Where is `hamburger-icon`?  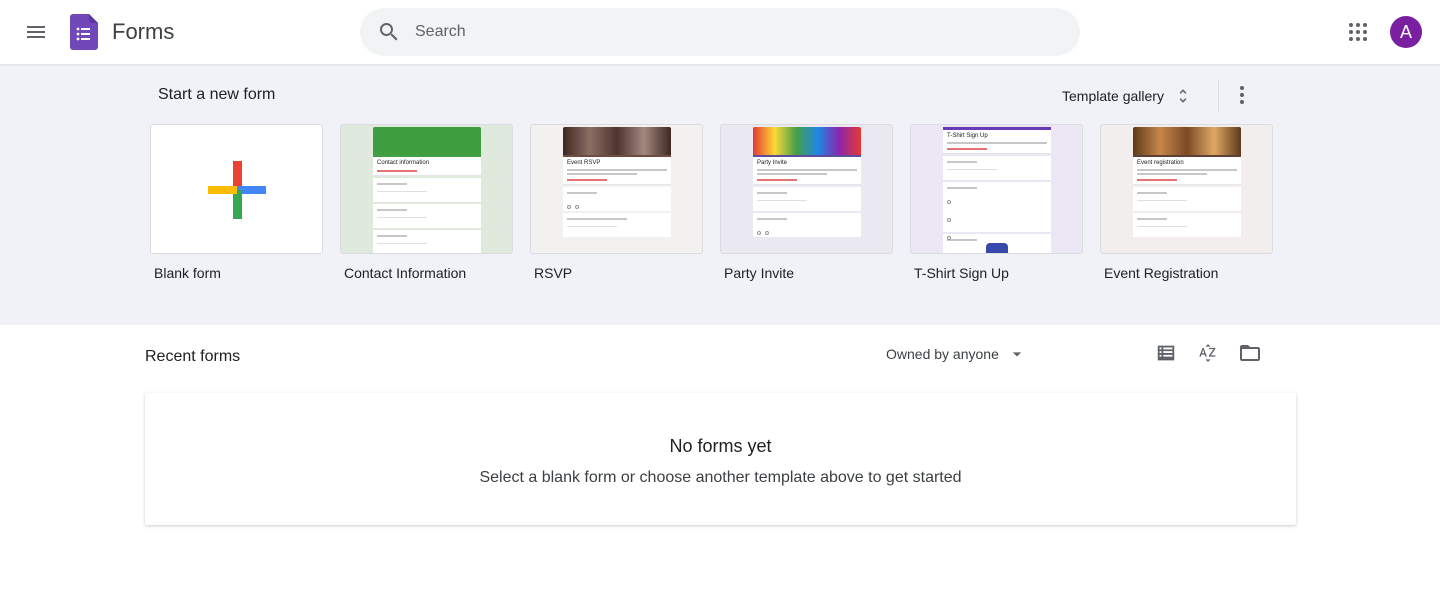 hamburger-icon is located at coordinates (36, 32).